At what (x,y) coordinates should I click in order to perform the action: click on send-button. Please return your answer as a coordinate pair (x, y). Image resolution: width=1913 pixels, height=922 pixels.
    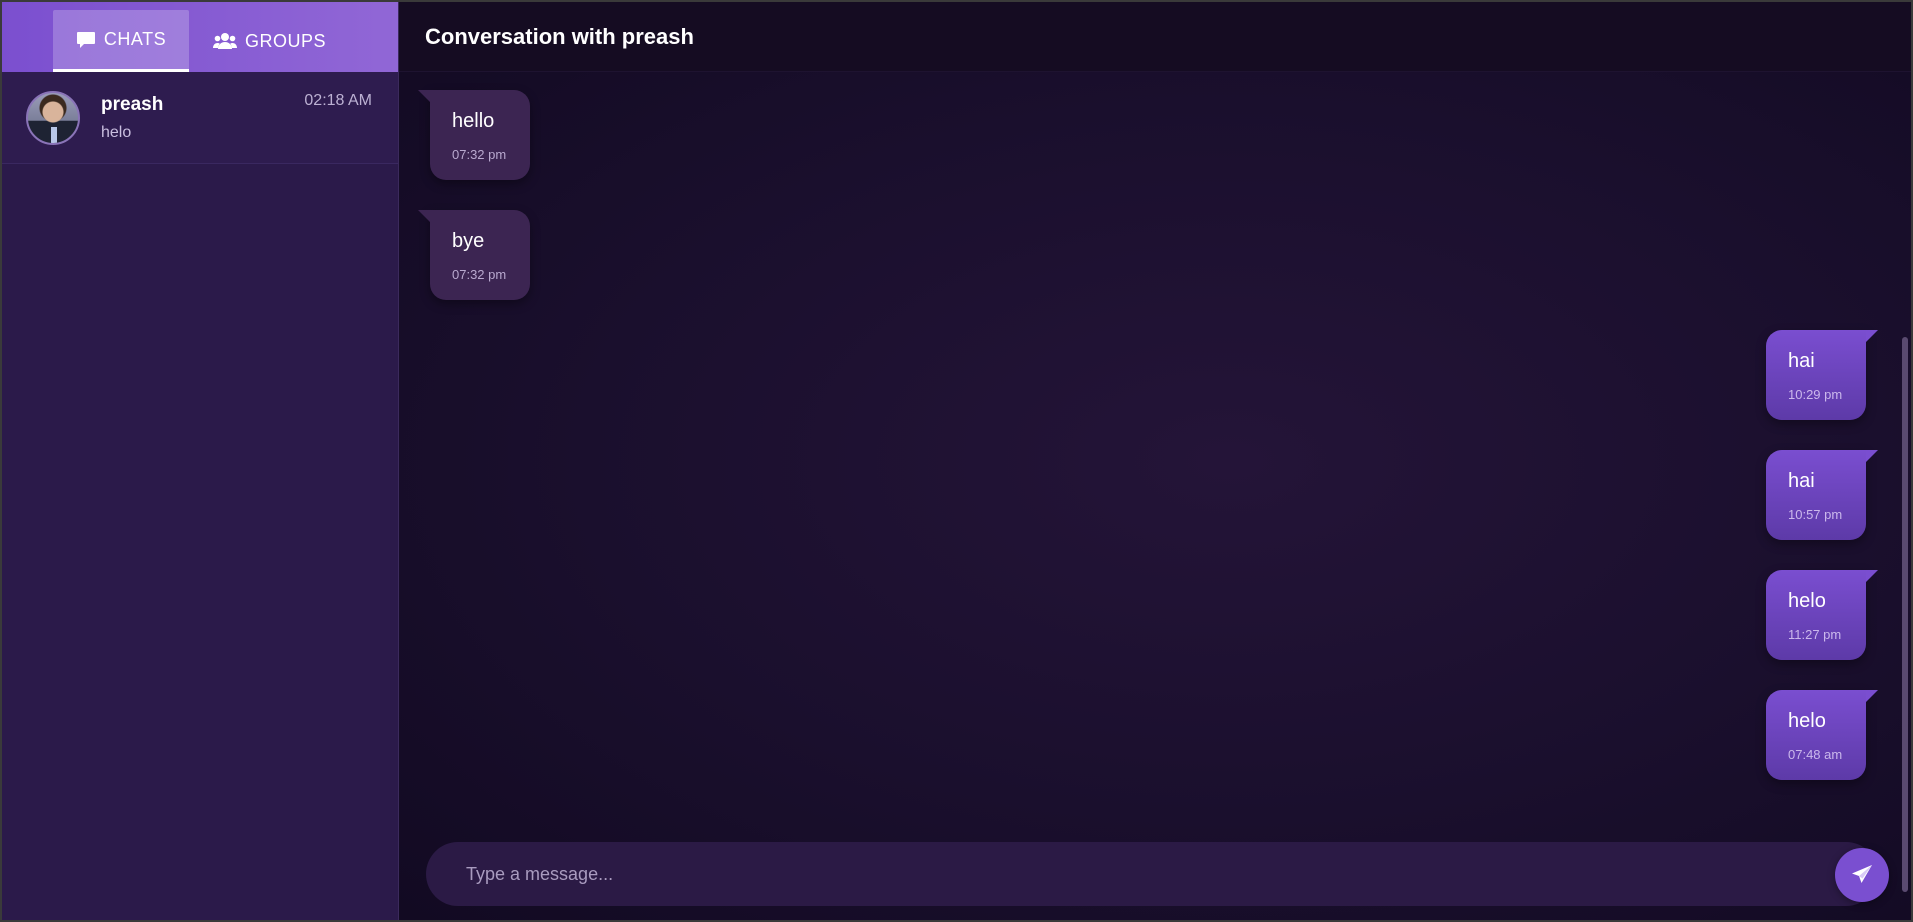
    Looking at the image, I should click on (1862, 875).